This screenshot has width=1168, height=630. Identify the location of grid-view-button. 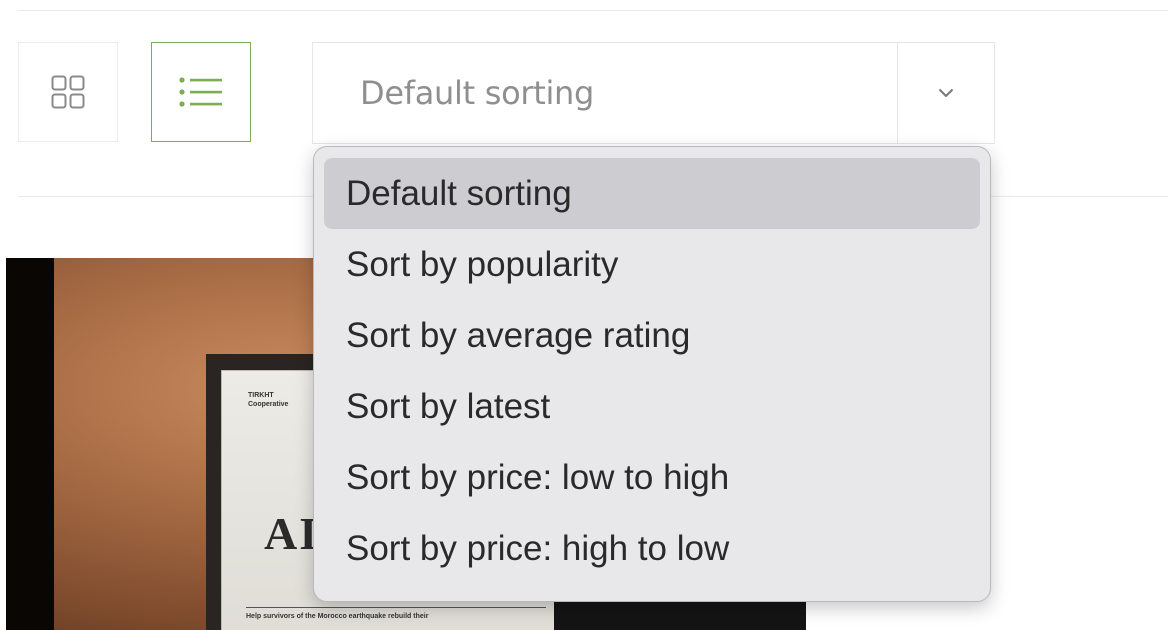
(68, 92).